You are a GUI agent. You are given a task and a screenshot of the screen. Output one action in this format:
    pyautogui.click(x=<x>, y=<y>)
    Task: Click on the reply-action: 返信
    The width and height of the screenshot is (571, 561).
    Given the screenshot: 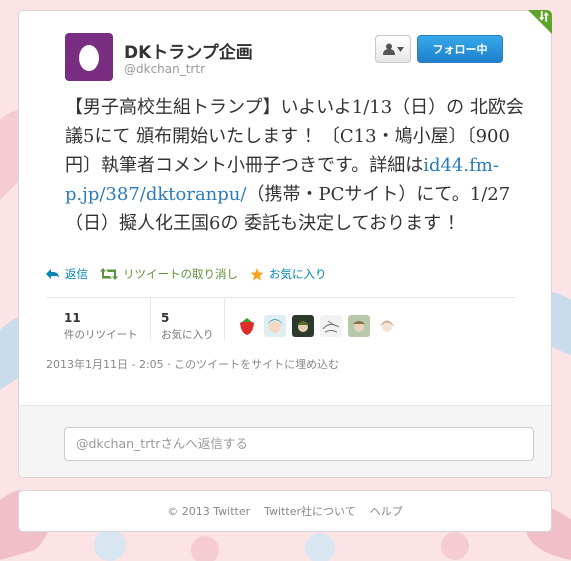 What is the action you would take?
    pyautogui.click(x=67, y=274)
    